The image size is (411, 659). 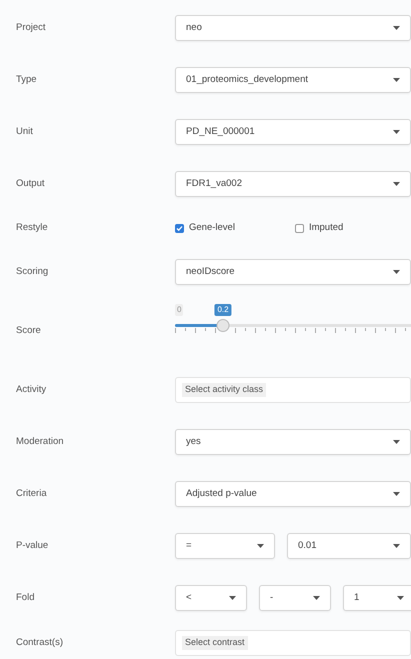 What do you see at coordinates (293, 132) in the screenshot?
I see `dropdown: PD_NE_000001` at bounding box center [293, 132].